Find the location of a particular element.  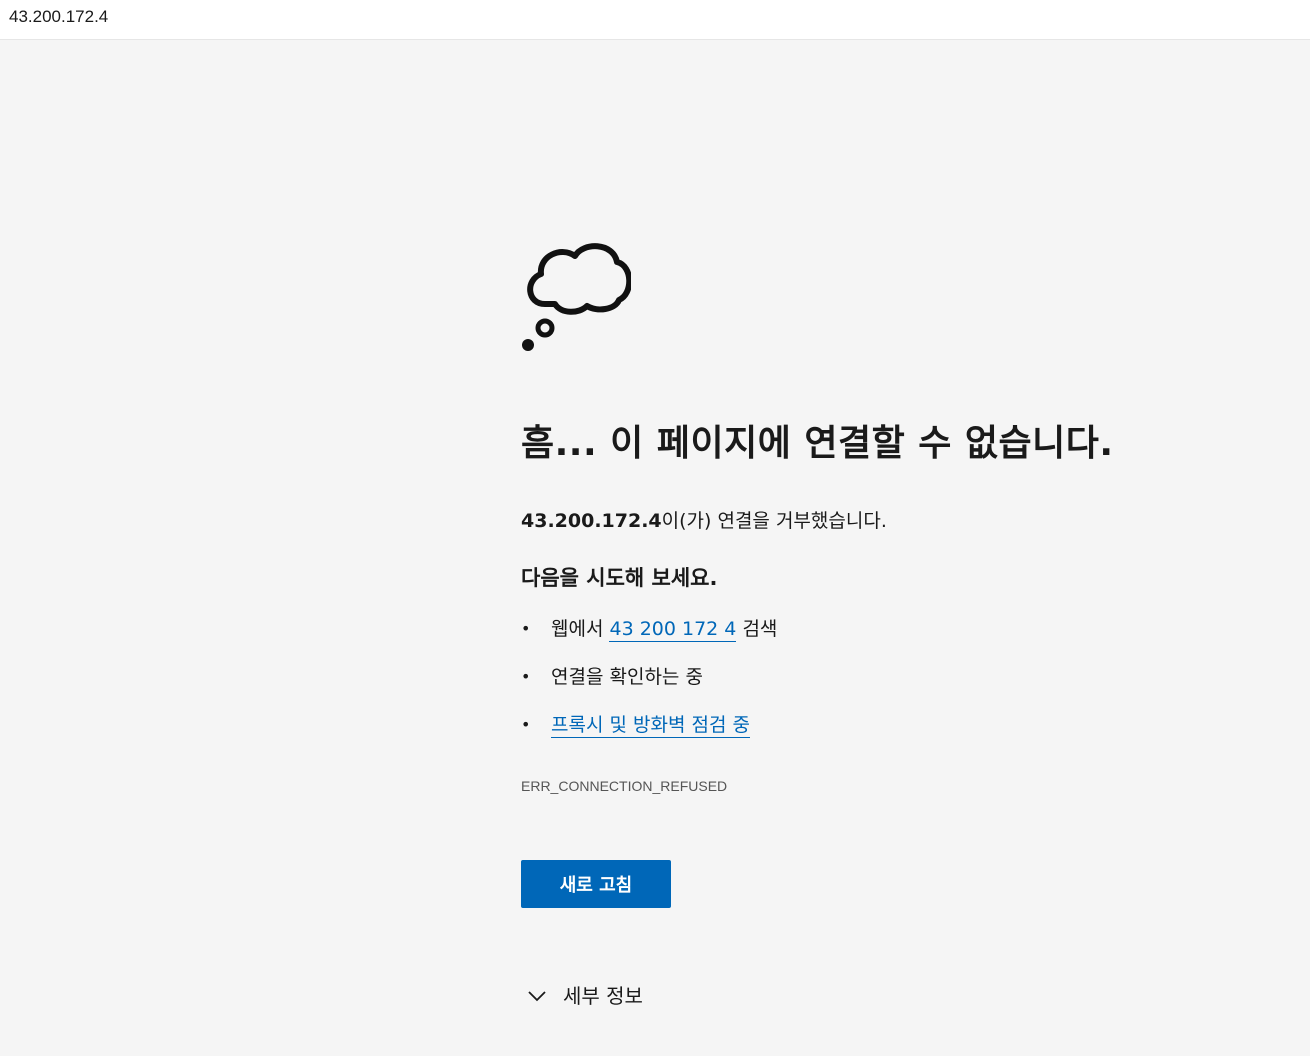

search-web-link: 43 200 172 4 is located at coordinates (673, 630).